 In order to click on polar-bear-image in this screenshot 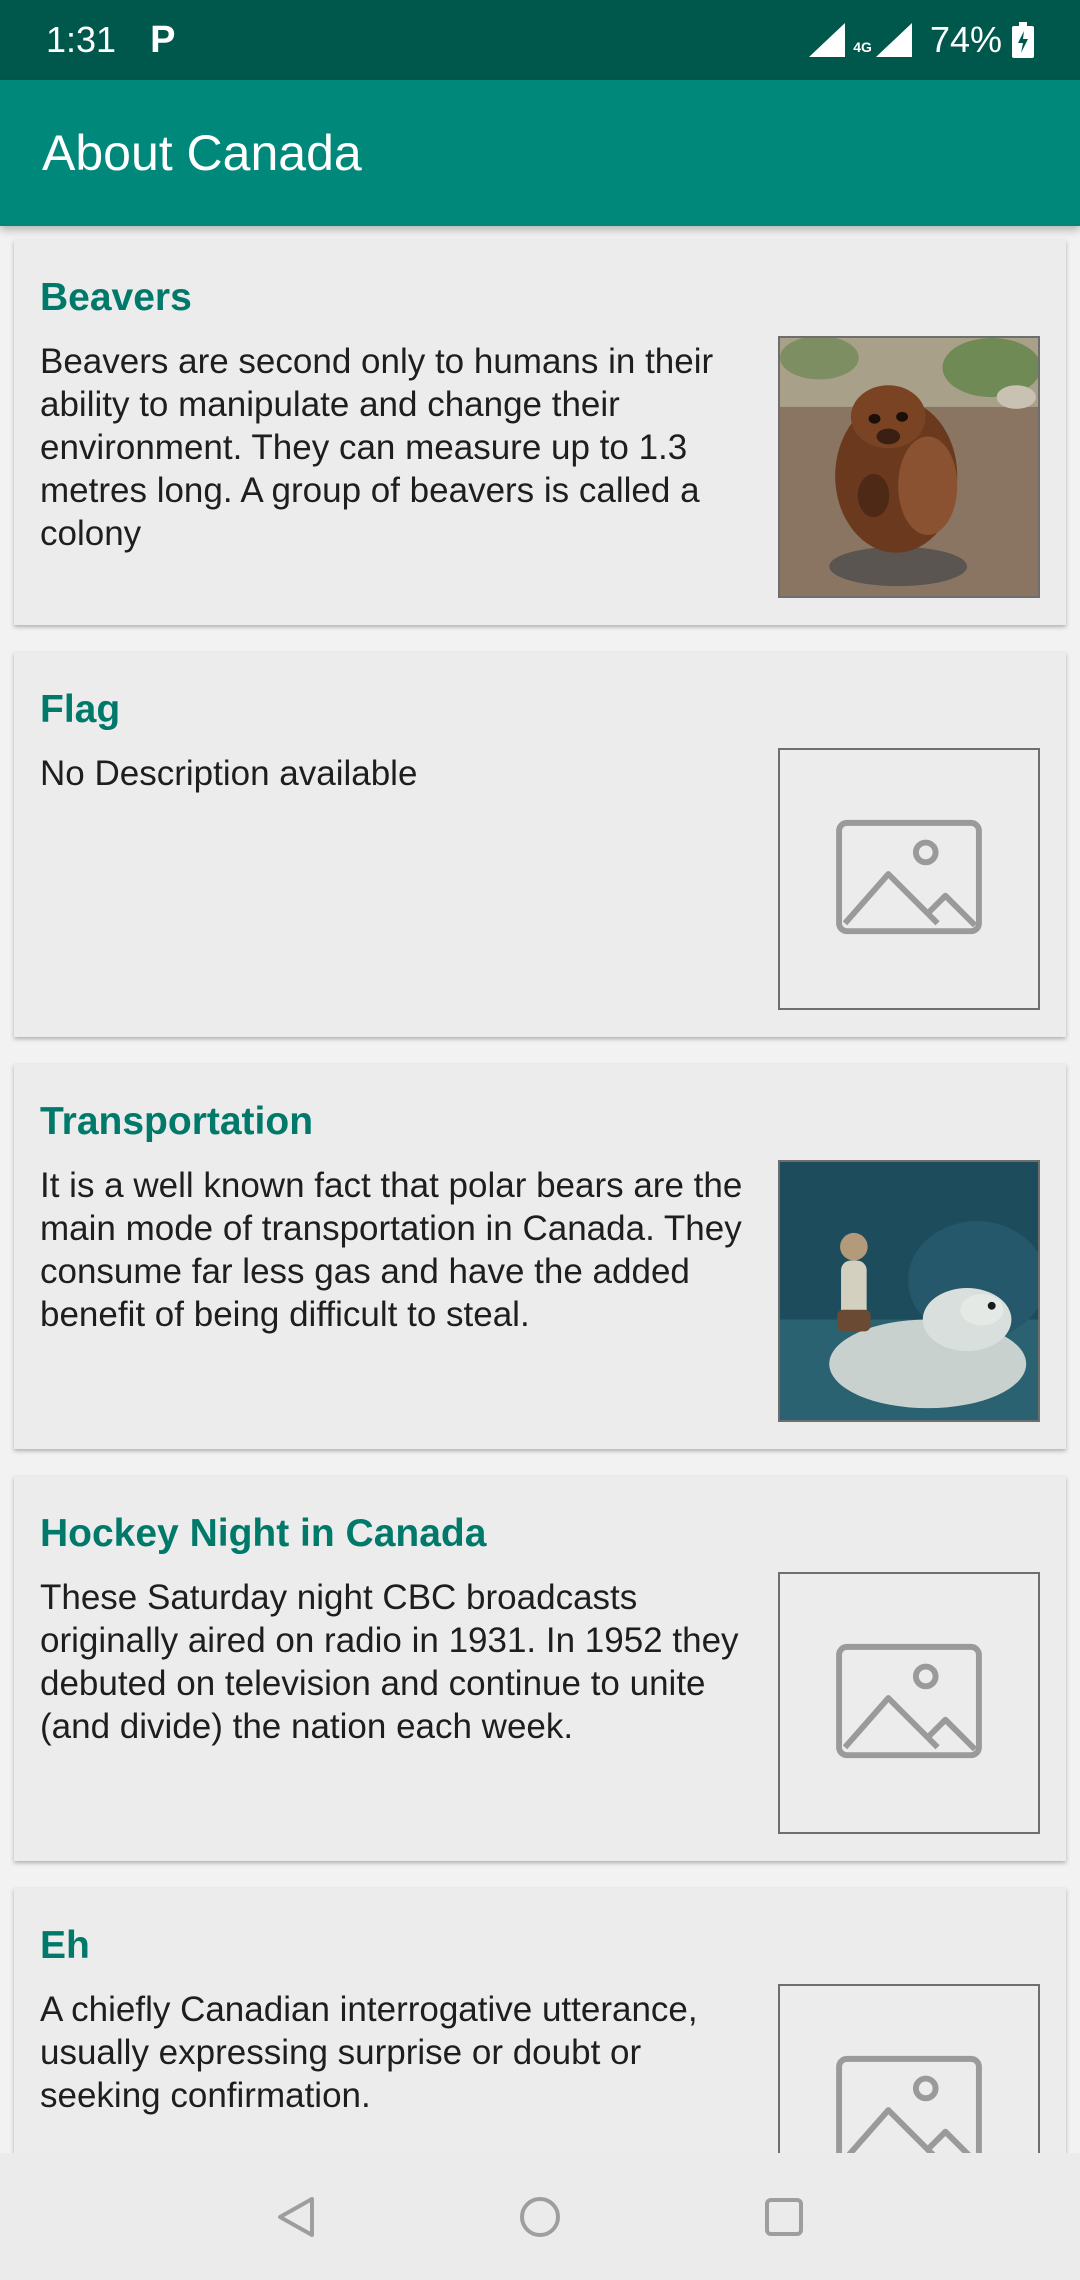, I will do `click(909, 1291)`.